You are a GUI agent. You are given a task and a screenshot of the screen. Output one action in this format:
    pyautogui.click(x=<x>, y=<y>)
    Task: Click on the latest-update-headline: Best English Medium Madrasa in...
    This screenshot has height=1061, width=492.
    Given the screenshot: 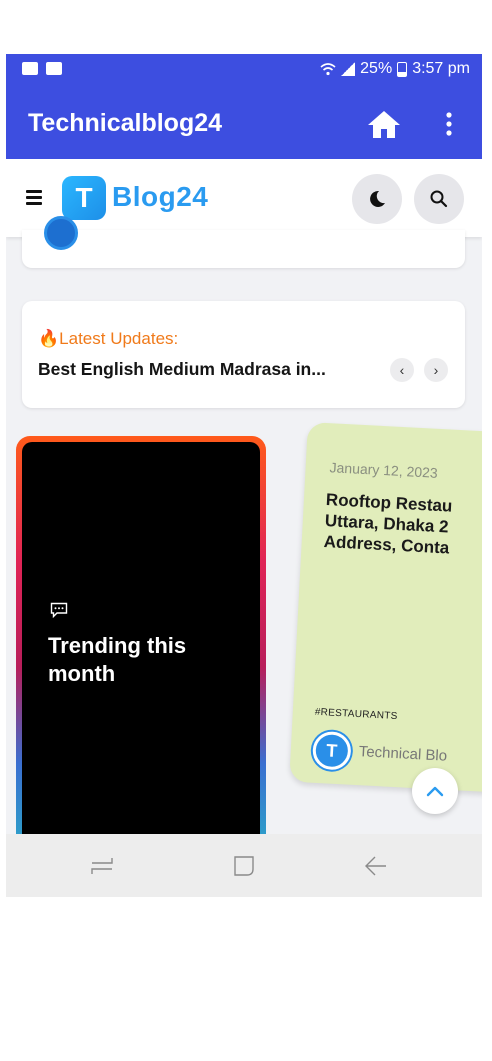 What is the action you would take?
    pyautogui.click(x=182, y=369)
    